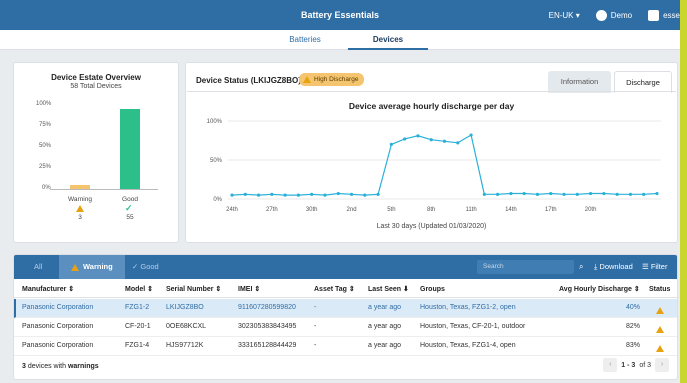 The height and width of the screenshot is (383, 687). I want to click on bar-label-warning: Warning, so click(80, 199).